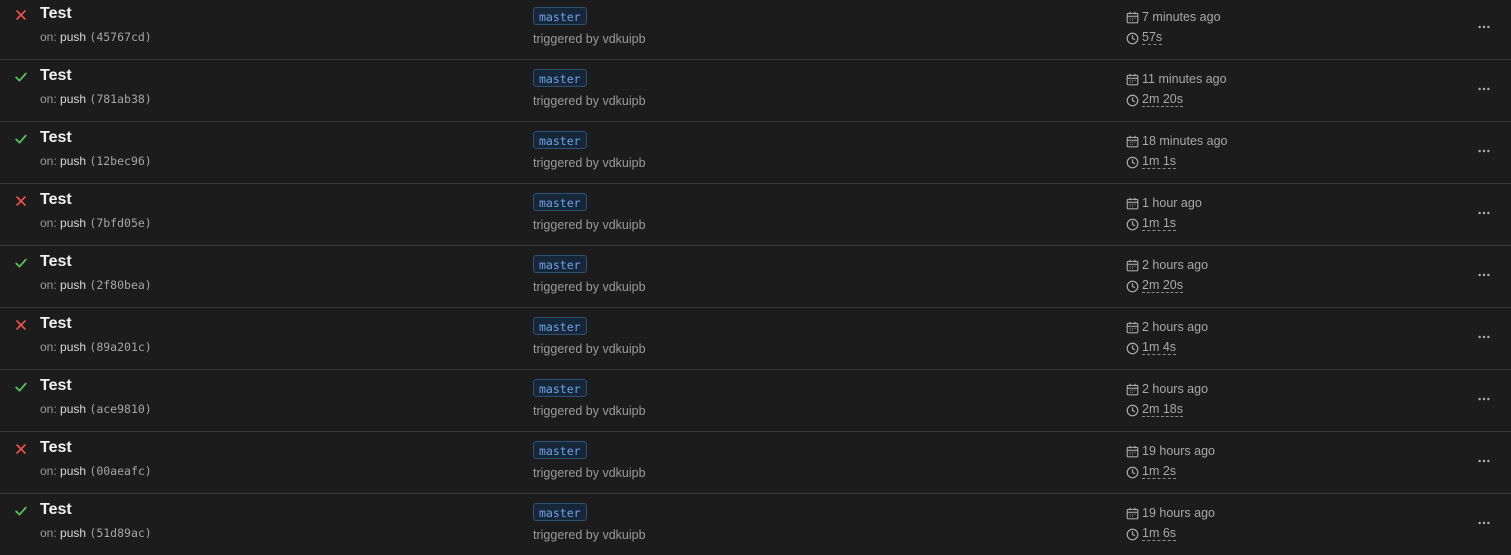 The width and height of the screenshot is (1511, 555). I want to click on run-timestamp: 18 minutes ago, so click(1176, 141).